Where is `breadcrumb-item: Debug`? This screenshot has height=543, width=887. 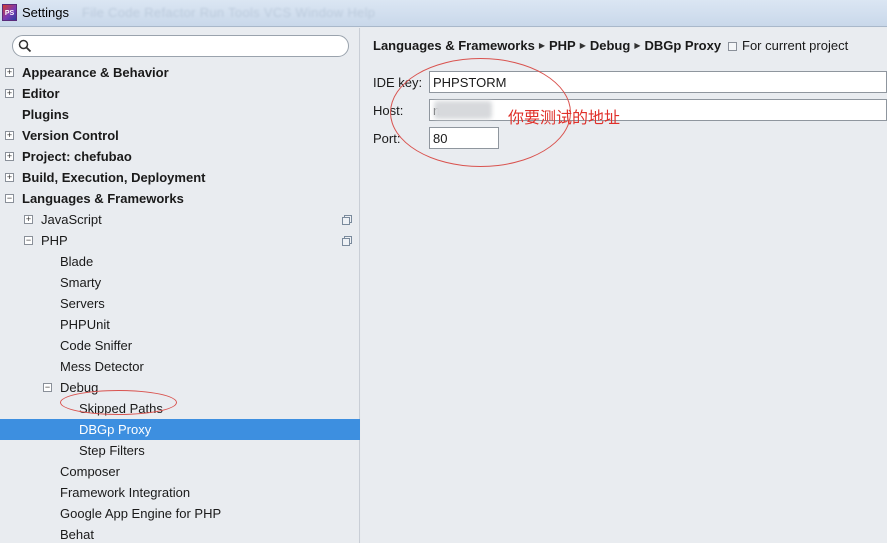
breadcrumb-item: Debug is located at coordinates (610, 45).